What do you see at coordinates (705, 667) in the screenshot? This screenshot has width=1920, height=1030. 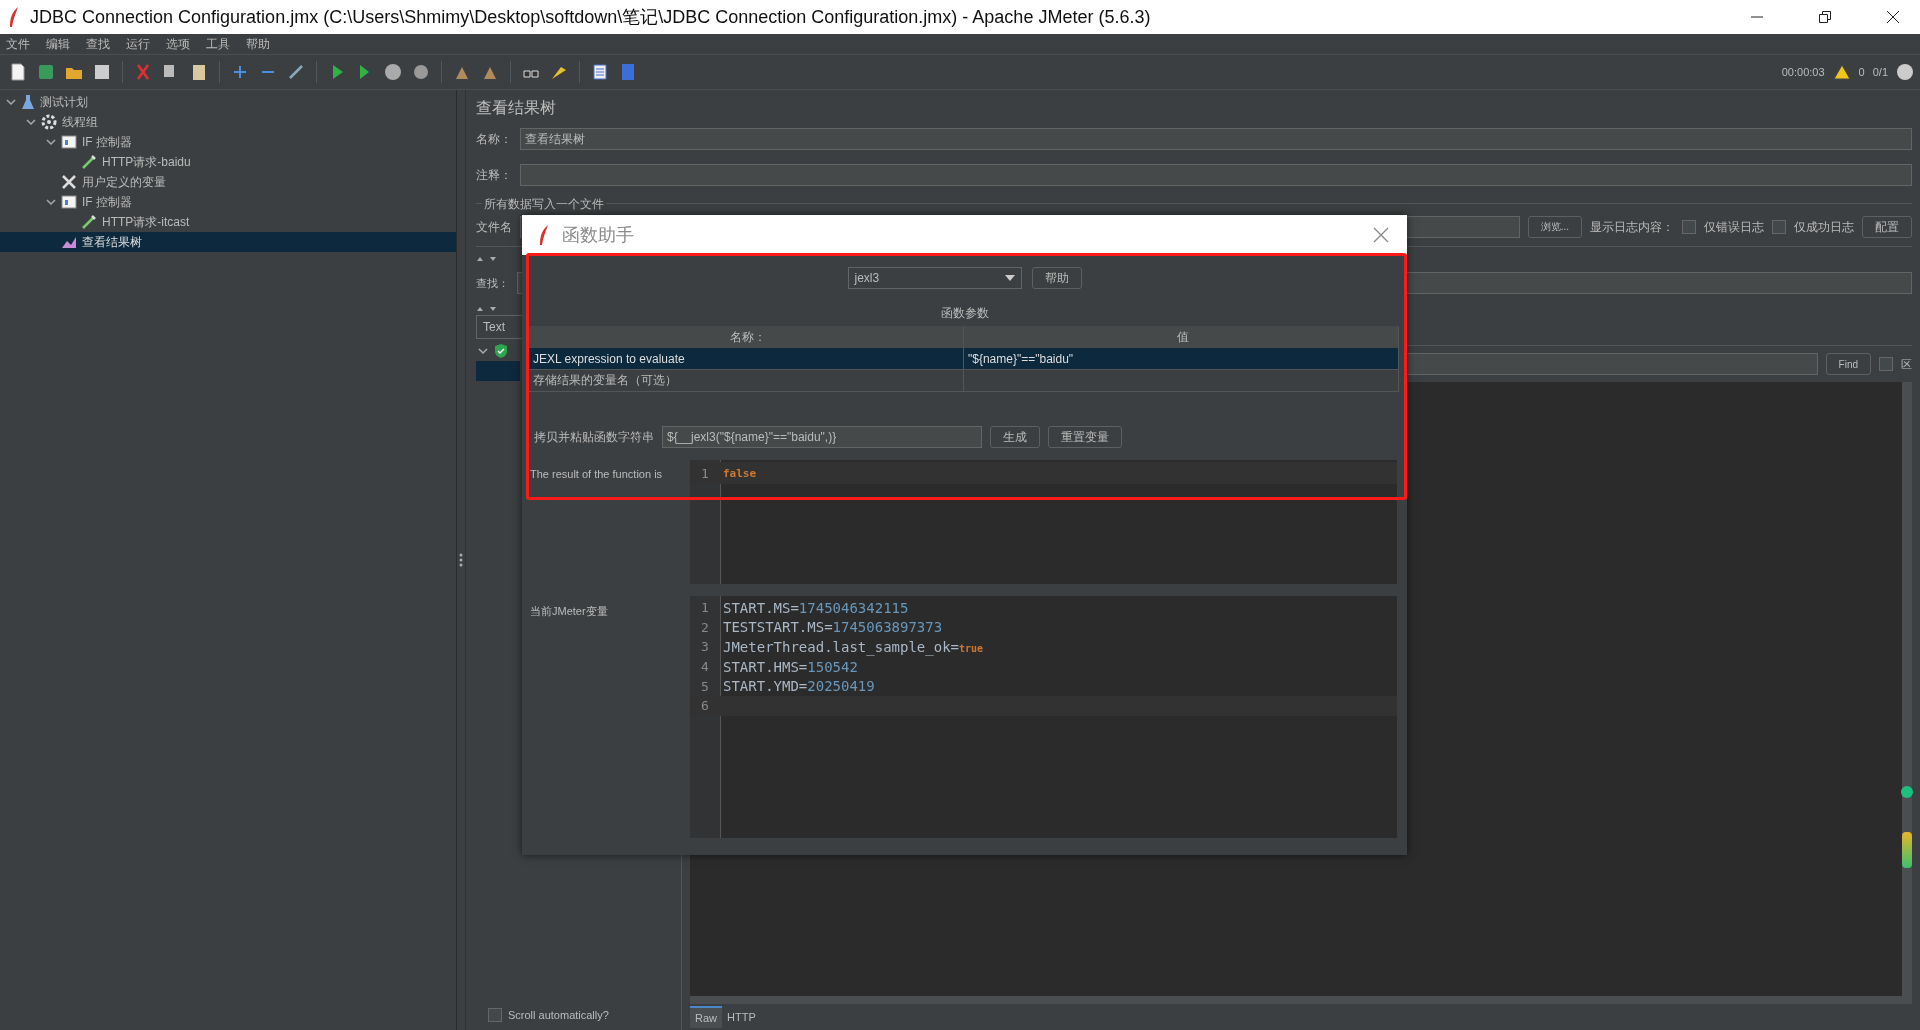 I see `line-number: 4` at bounding box center [705, 667].